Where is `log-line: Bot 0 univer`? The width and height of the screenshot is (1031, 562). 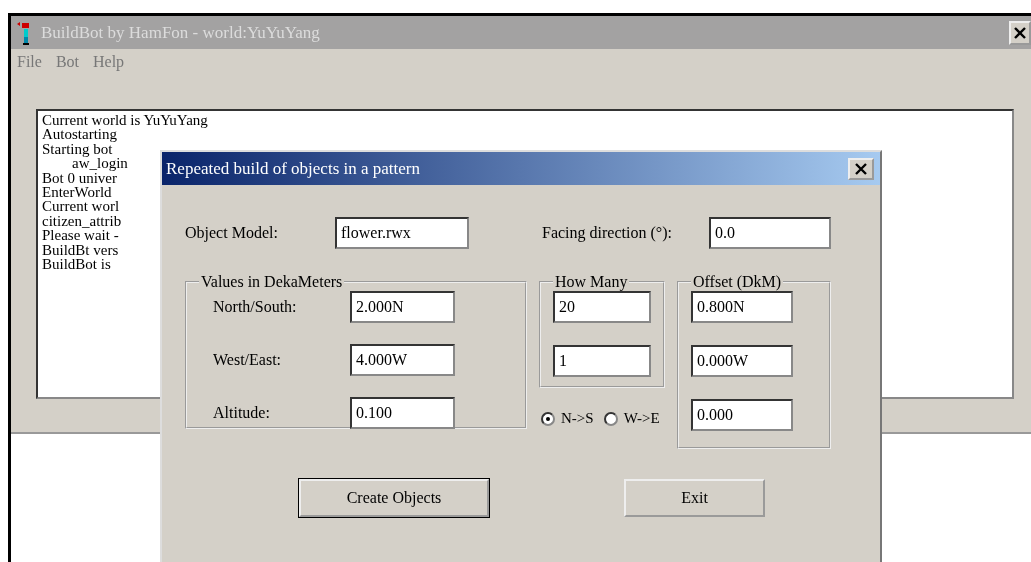 log-line: Bot 0 univer is located at coordinates (79, 178).